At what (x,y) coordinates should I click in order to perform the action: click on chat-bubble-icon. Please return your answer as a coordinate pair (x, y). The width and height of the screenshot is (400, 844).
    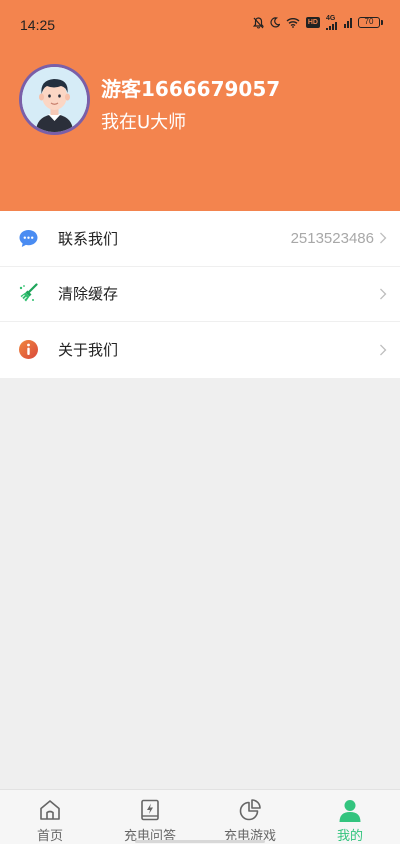
    Looking at the image, I should click on (28, 238).